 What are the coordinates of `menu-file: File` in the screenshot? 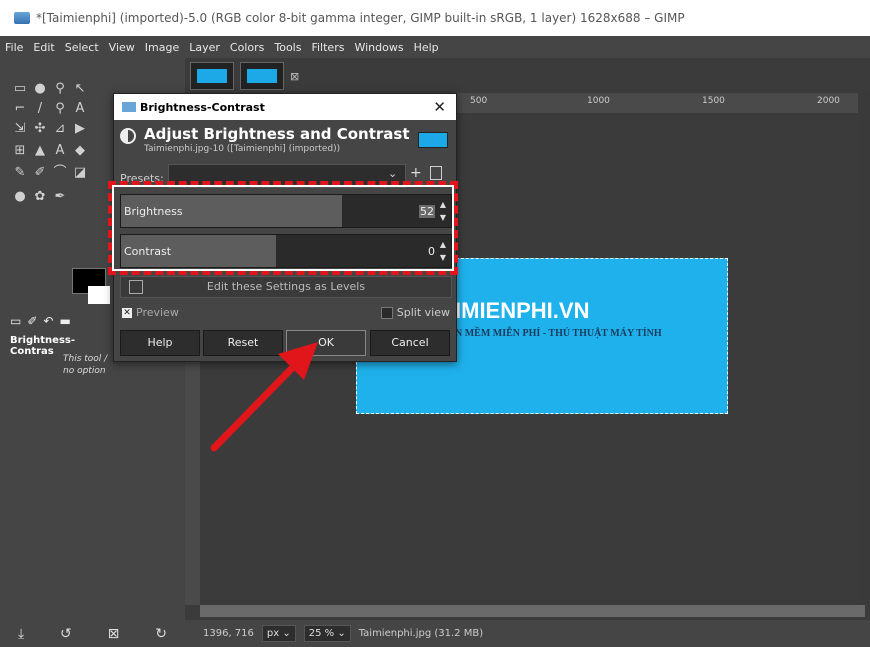 It's located at (14, 47).